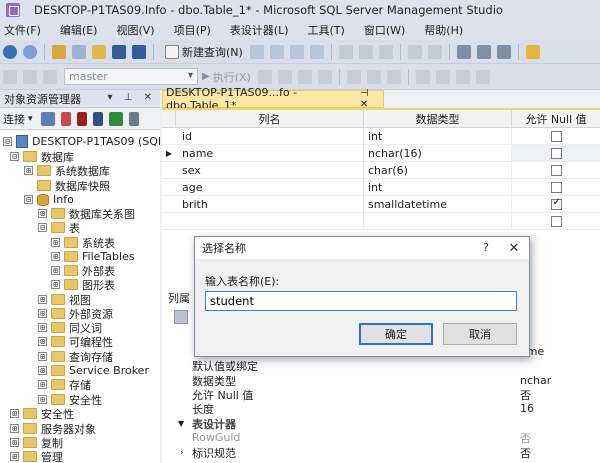 The height and width of the screenshot is (463, 600). Describe the element at coordinates (97, 118) in the screenshot. I see `filter-icon` at that location.